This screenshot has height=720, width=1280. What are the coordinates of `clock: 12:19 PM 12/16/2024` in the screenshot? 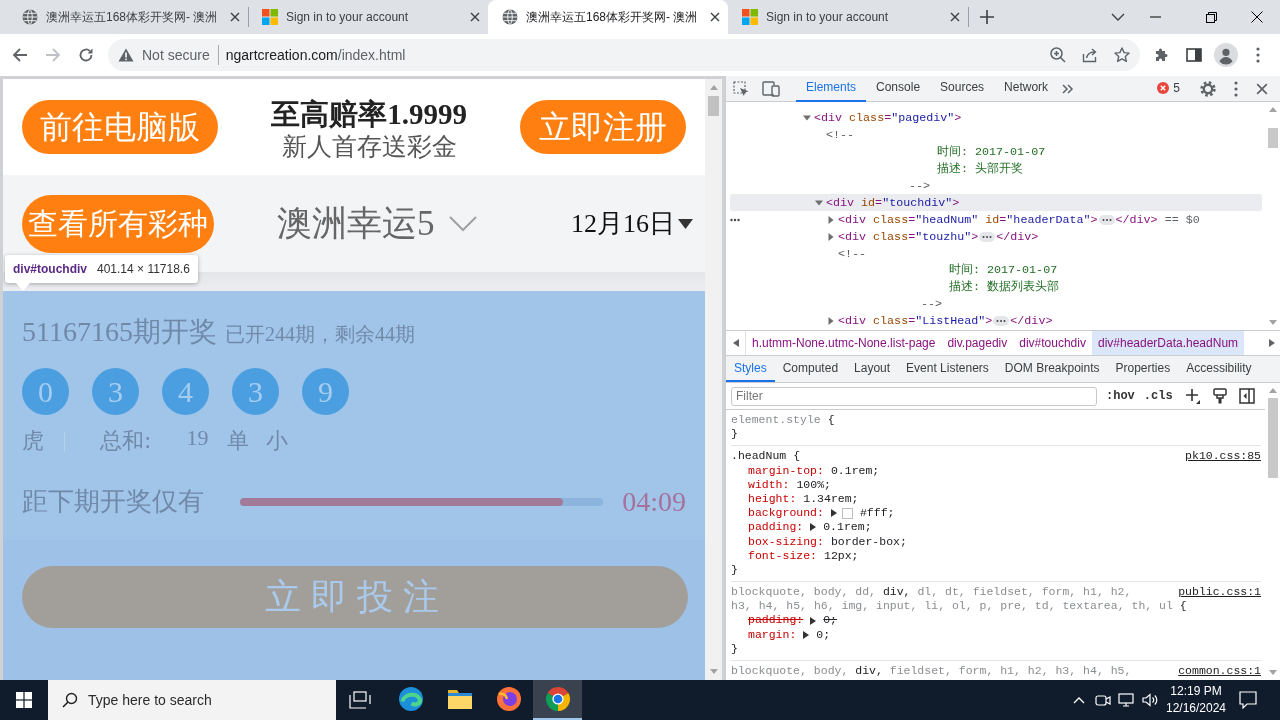 It's located at (1196, 700).